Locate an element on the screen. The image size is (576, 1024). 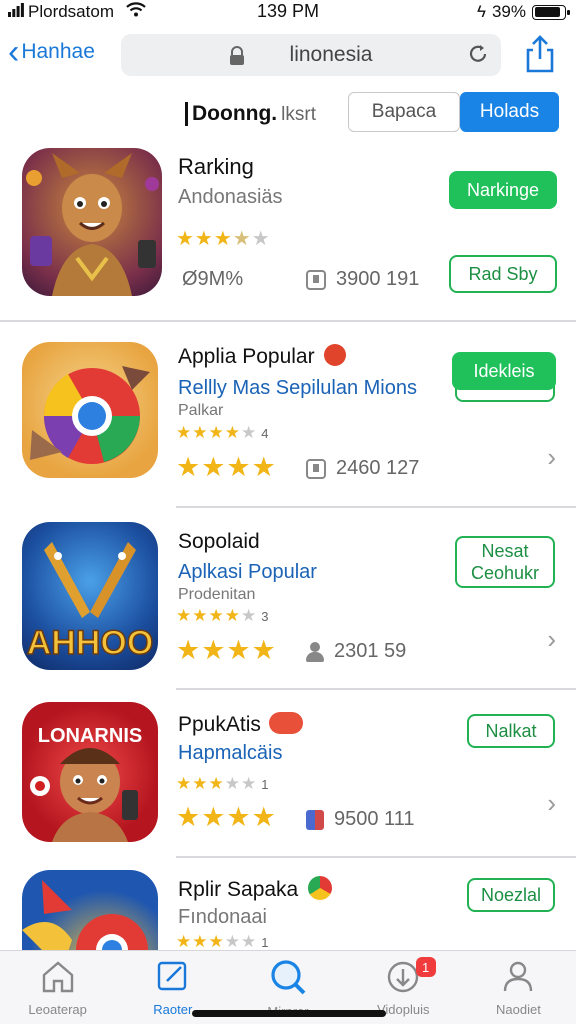
lock-icon is located at coordinates (237, 59).